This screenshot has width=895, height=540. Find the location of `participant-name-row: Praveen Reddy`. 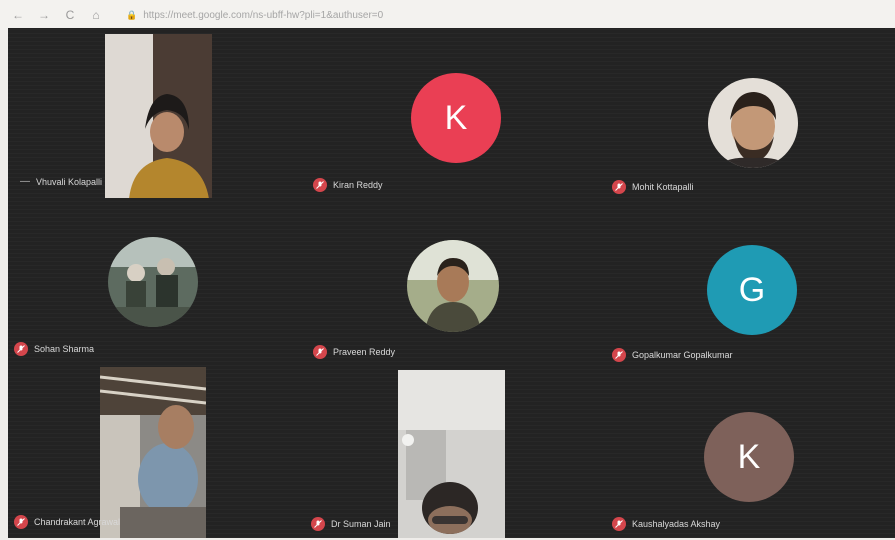

participant-name-row: Praveen Reddy is located at coordinates (354, 352).